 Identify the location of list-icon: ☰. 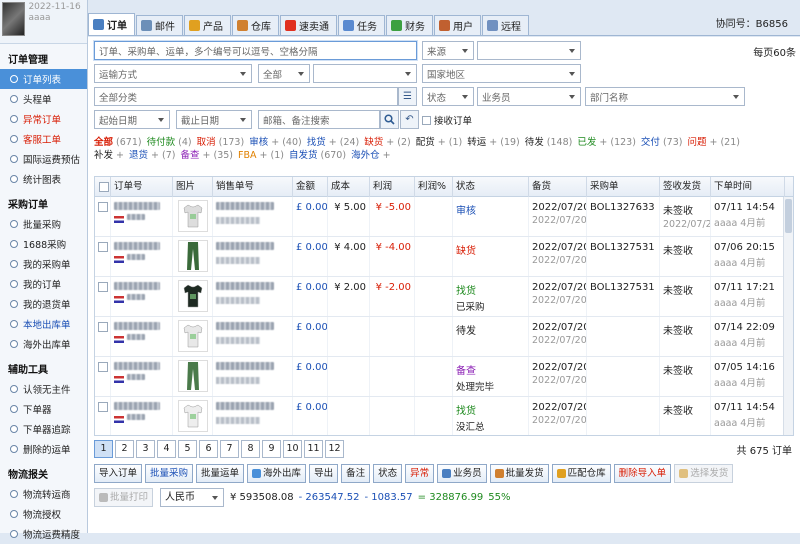
(407, 96).